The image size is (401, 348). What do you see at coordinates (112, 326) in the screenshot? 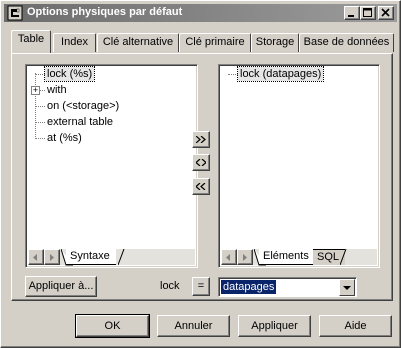
I see `ok-button: OK` at bounding box center [112, 326].